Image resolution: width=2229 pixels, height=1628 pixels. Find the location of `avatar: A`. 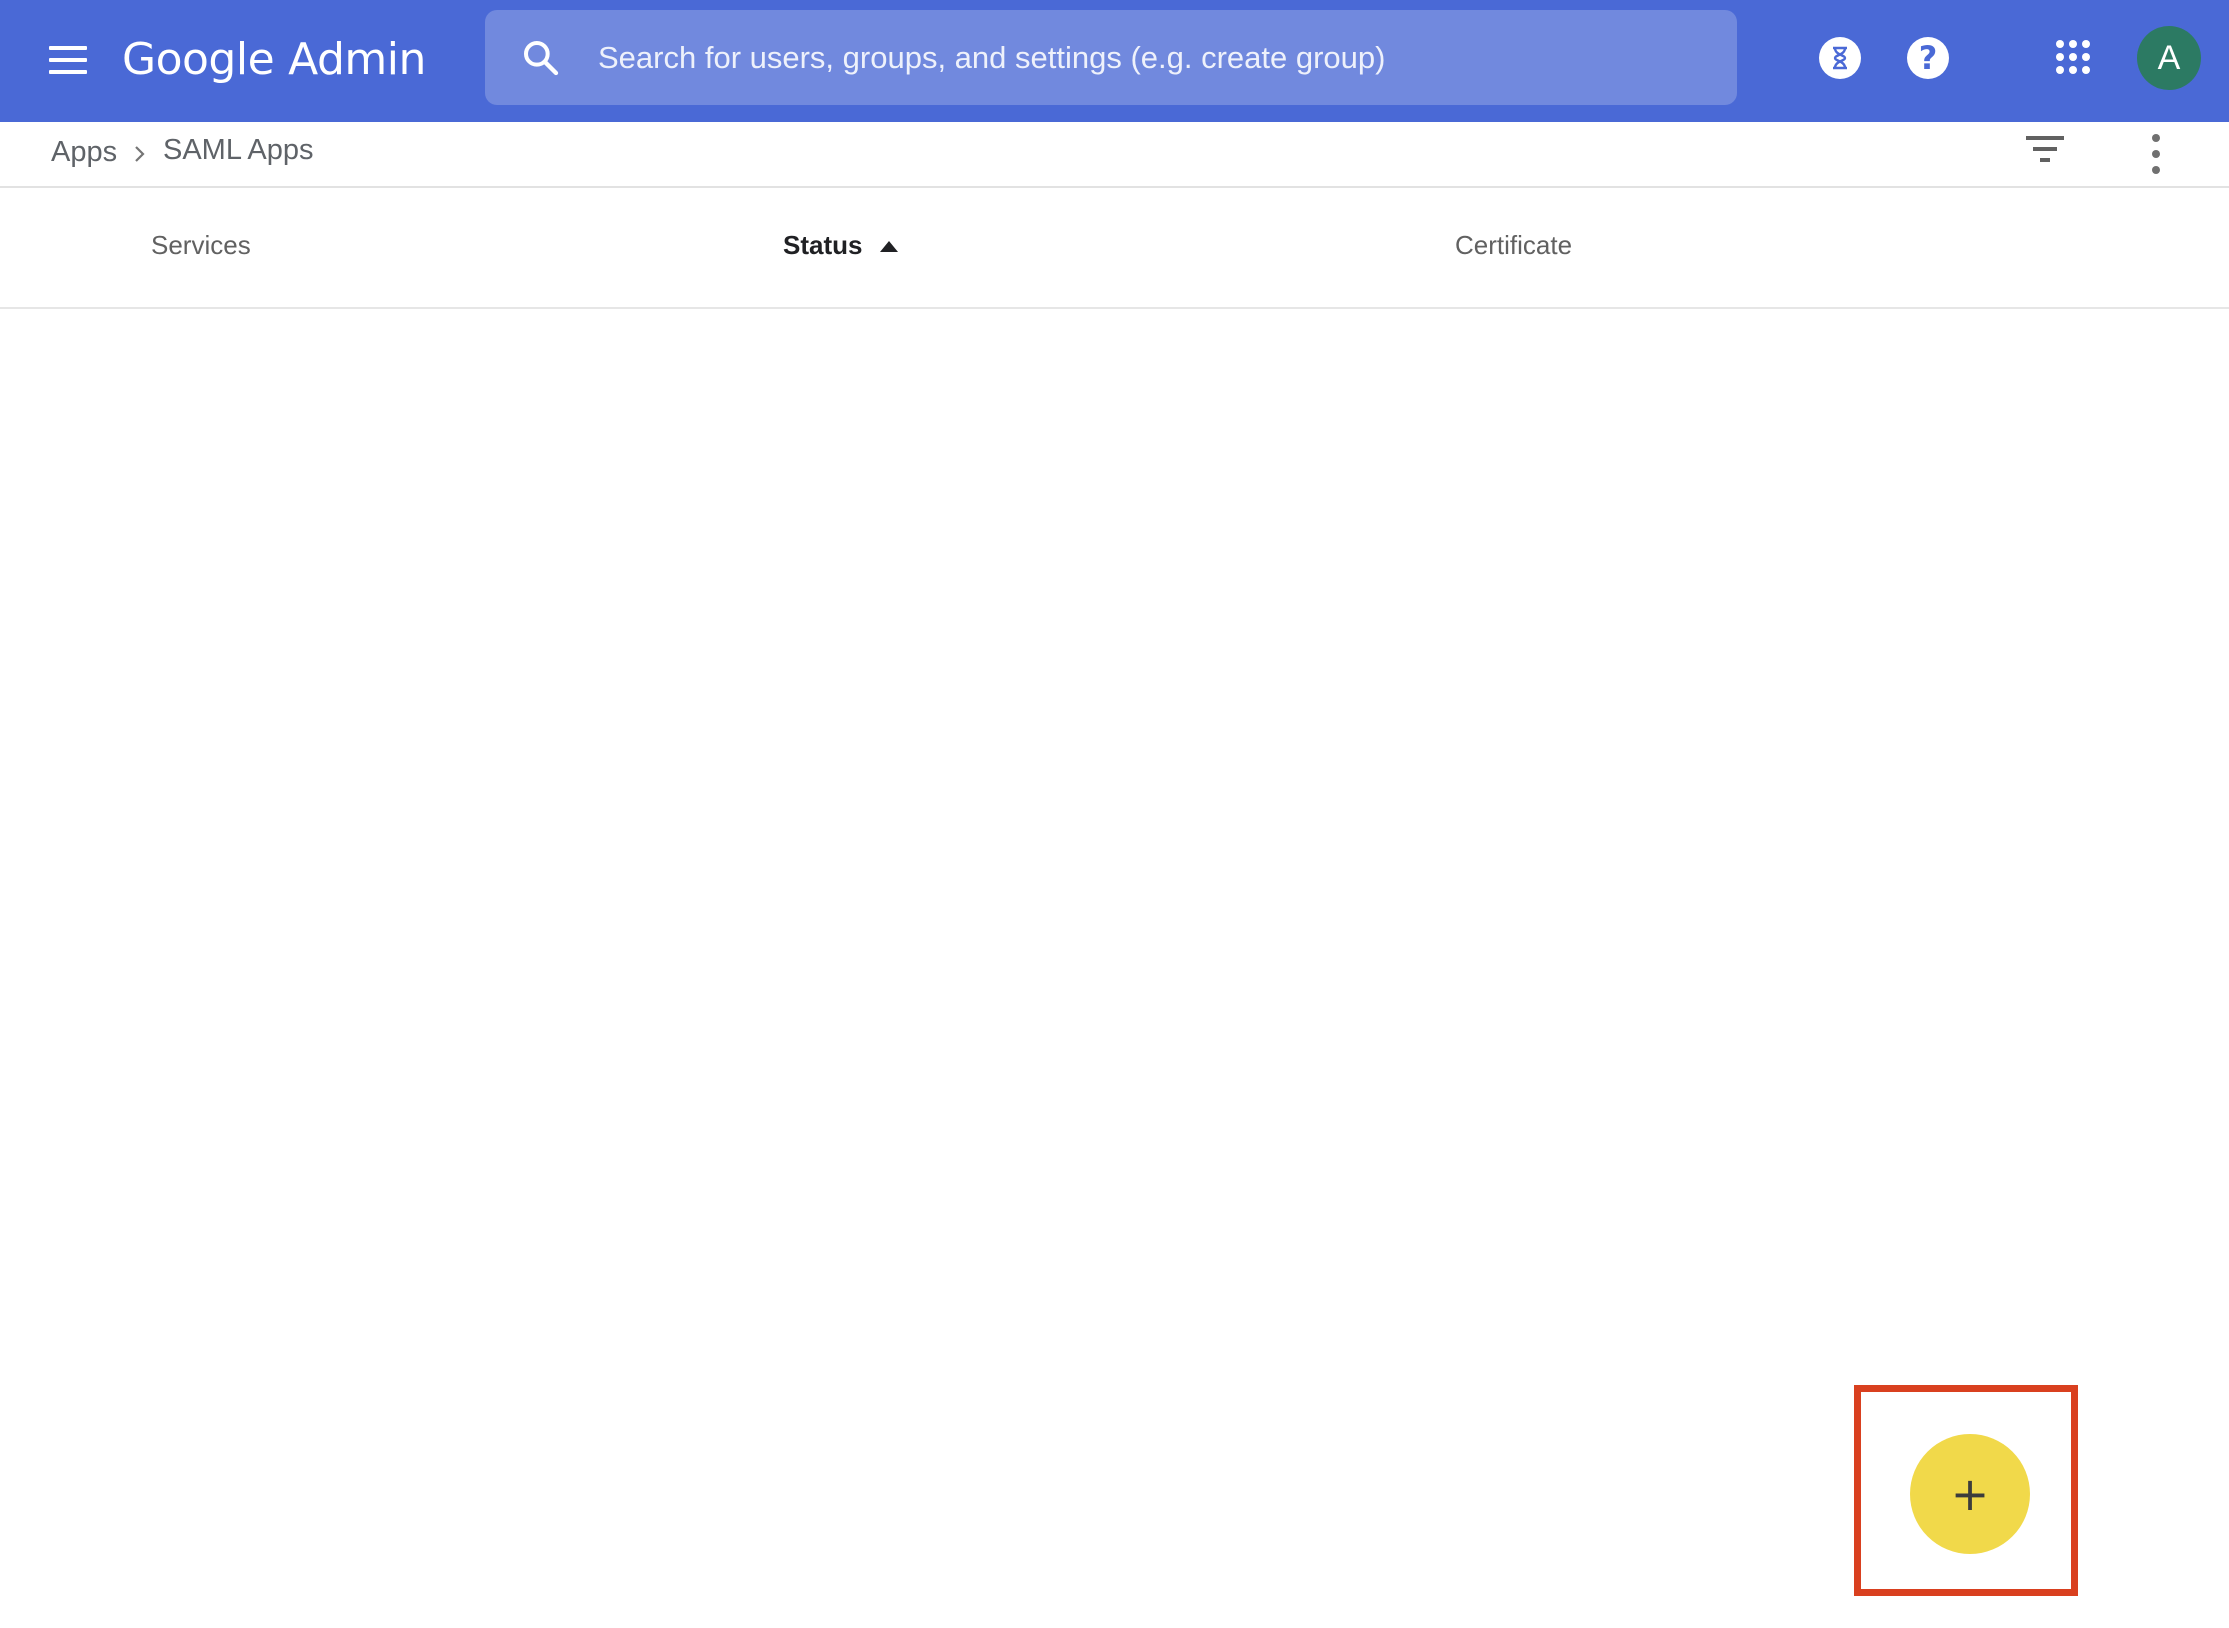

avatar: A is located at coordinates (2169, 58).